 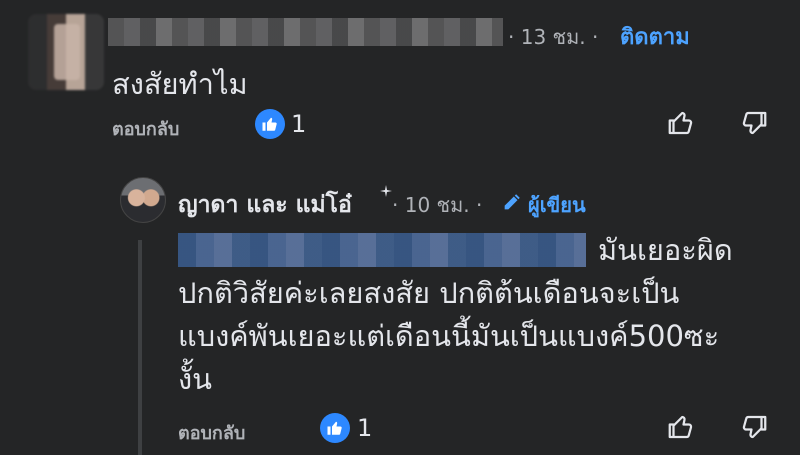 I want to click on comment-text: สงสัยทำไม, so click(x=180, y=84).